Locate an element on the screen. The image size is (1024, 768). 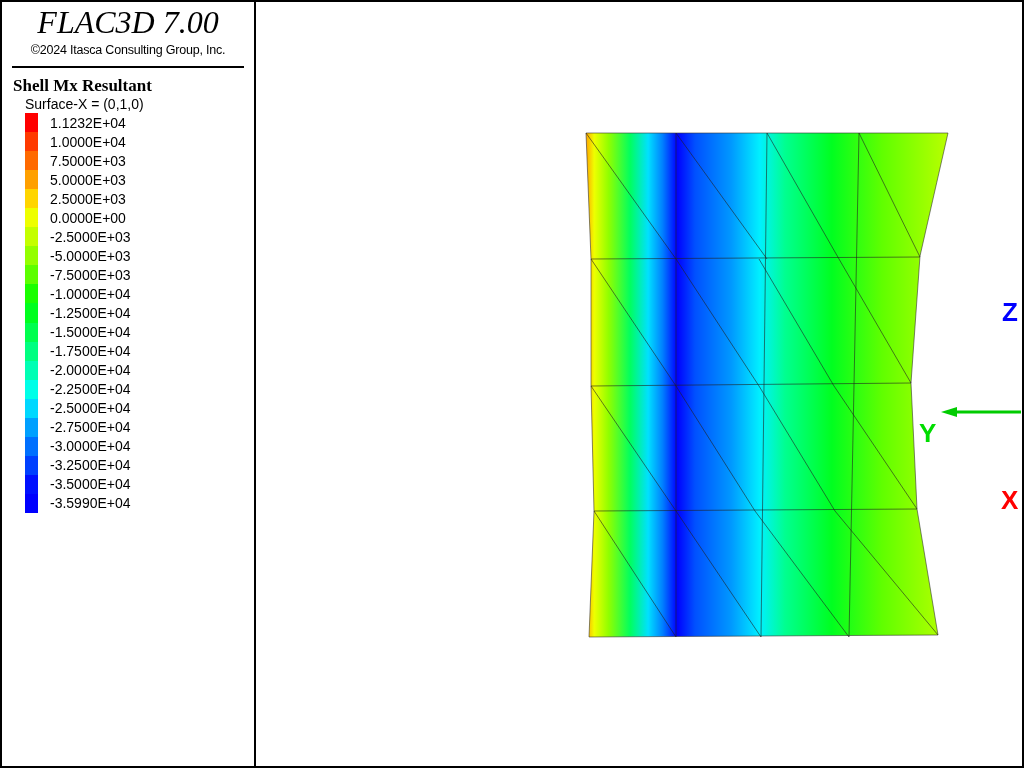
legend-value: 5.0000E+03 is located at coordinates (88, 179).